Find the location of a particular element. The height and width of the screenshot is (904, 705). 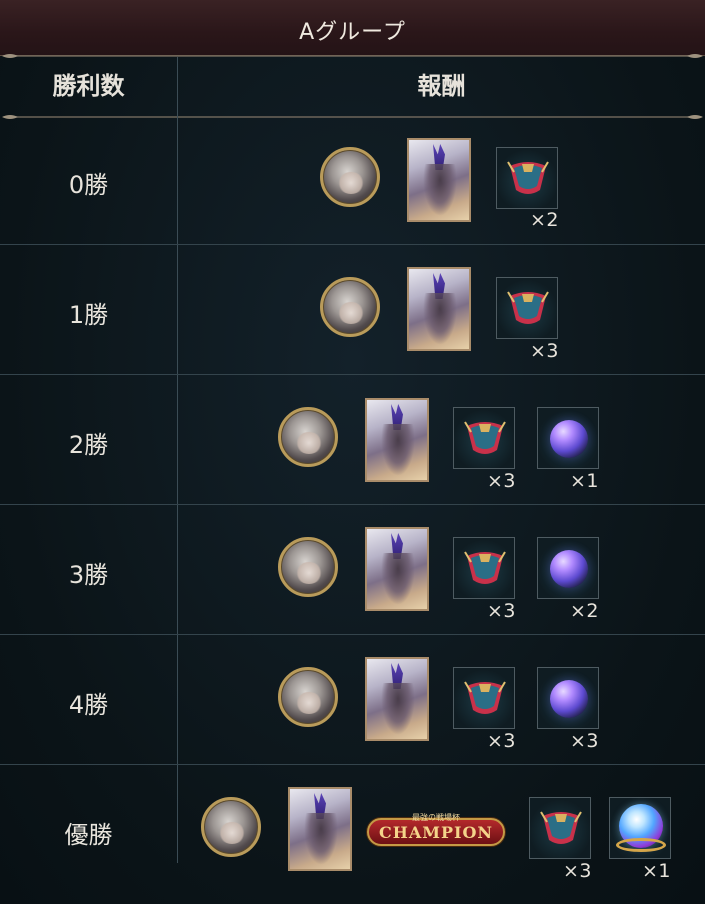

win-count-label: 2勝 is located at coordinates (88, 445).